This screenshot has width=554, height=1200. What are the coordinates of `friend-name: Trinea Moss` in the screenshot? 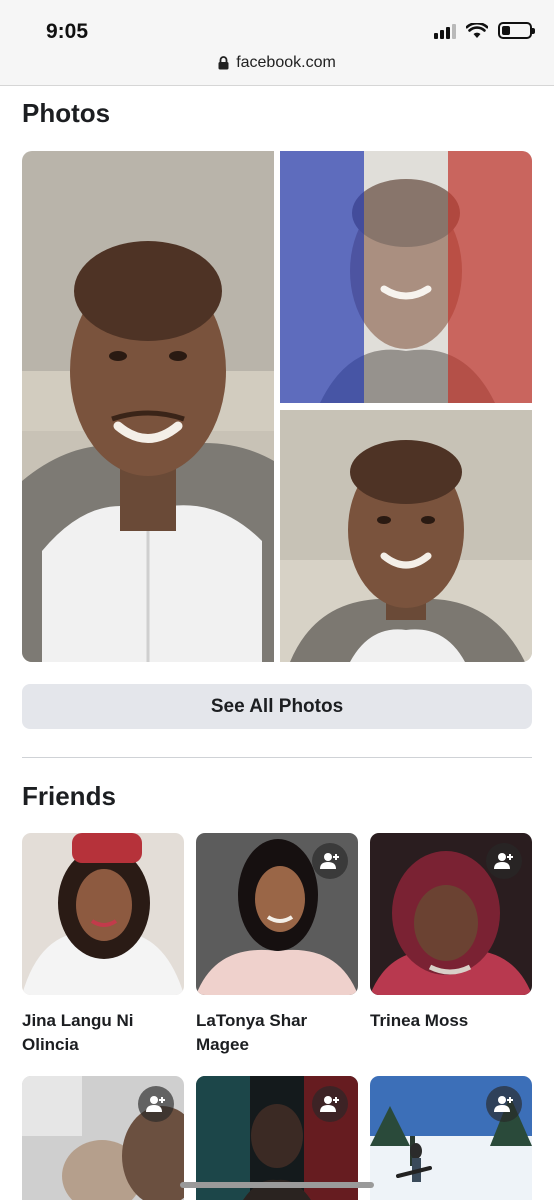 It's located at (451, 1021).